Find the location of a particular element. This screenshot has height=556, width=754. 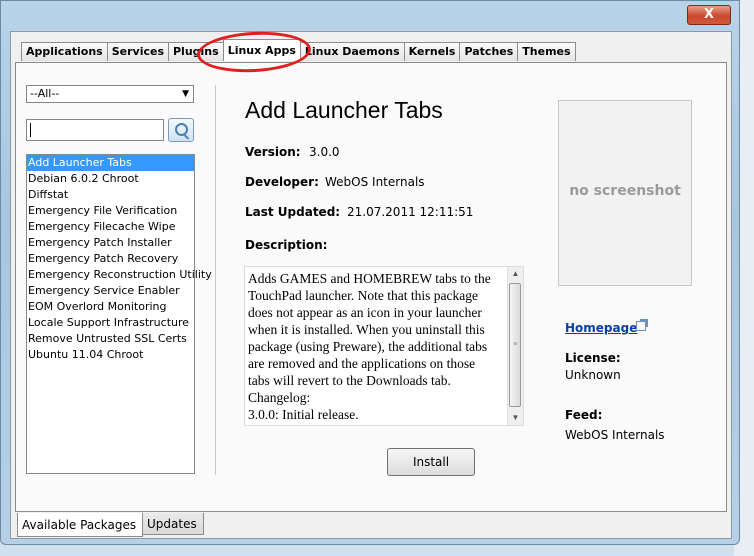

filter-selected-value: --All-- is located at coordinates (45, 93).